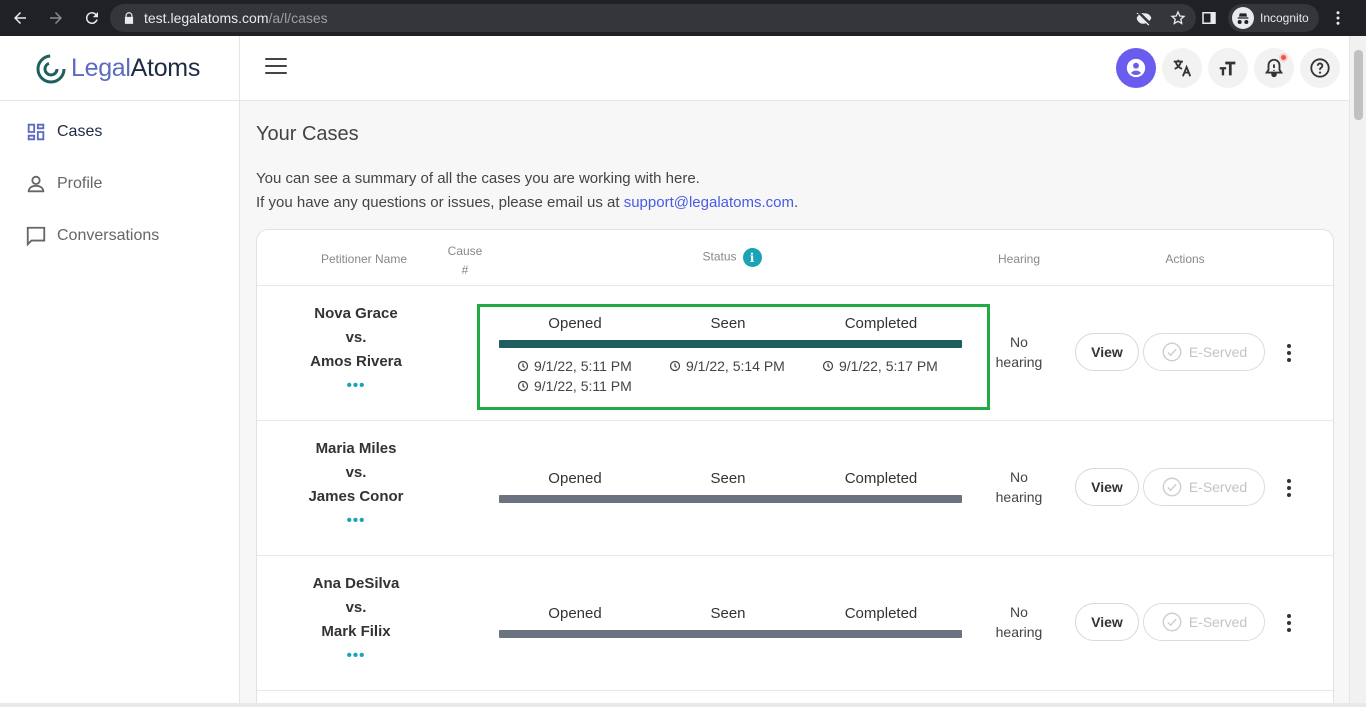 The image size is (1366, 707). I want to click on person-icon, so click(36, 184).